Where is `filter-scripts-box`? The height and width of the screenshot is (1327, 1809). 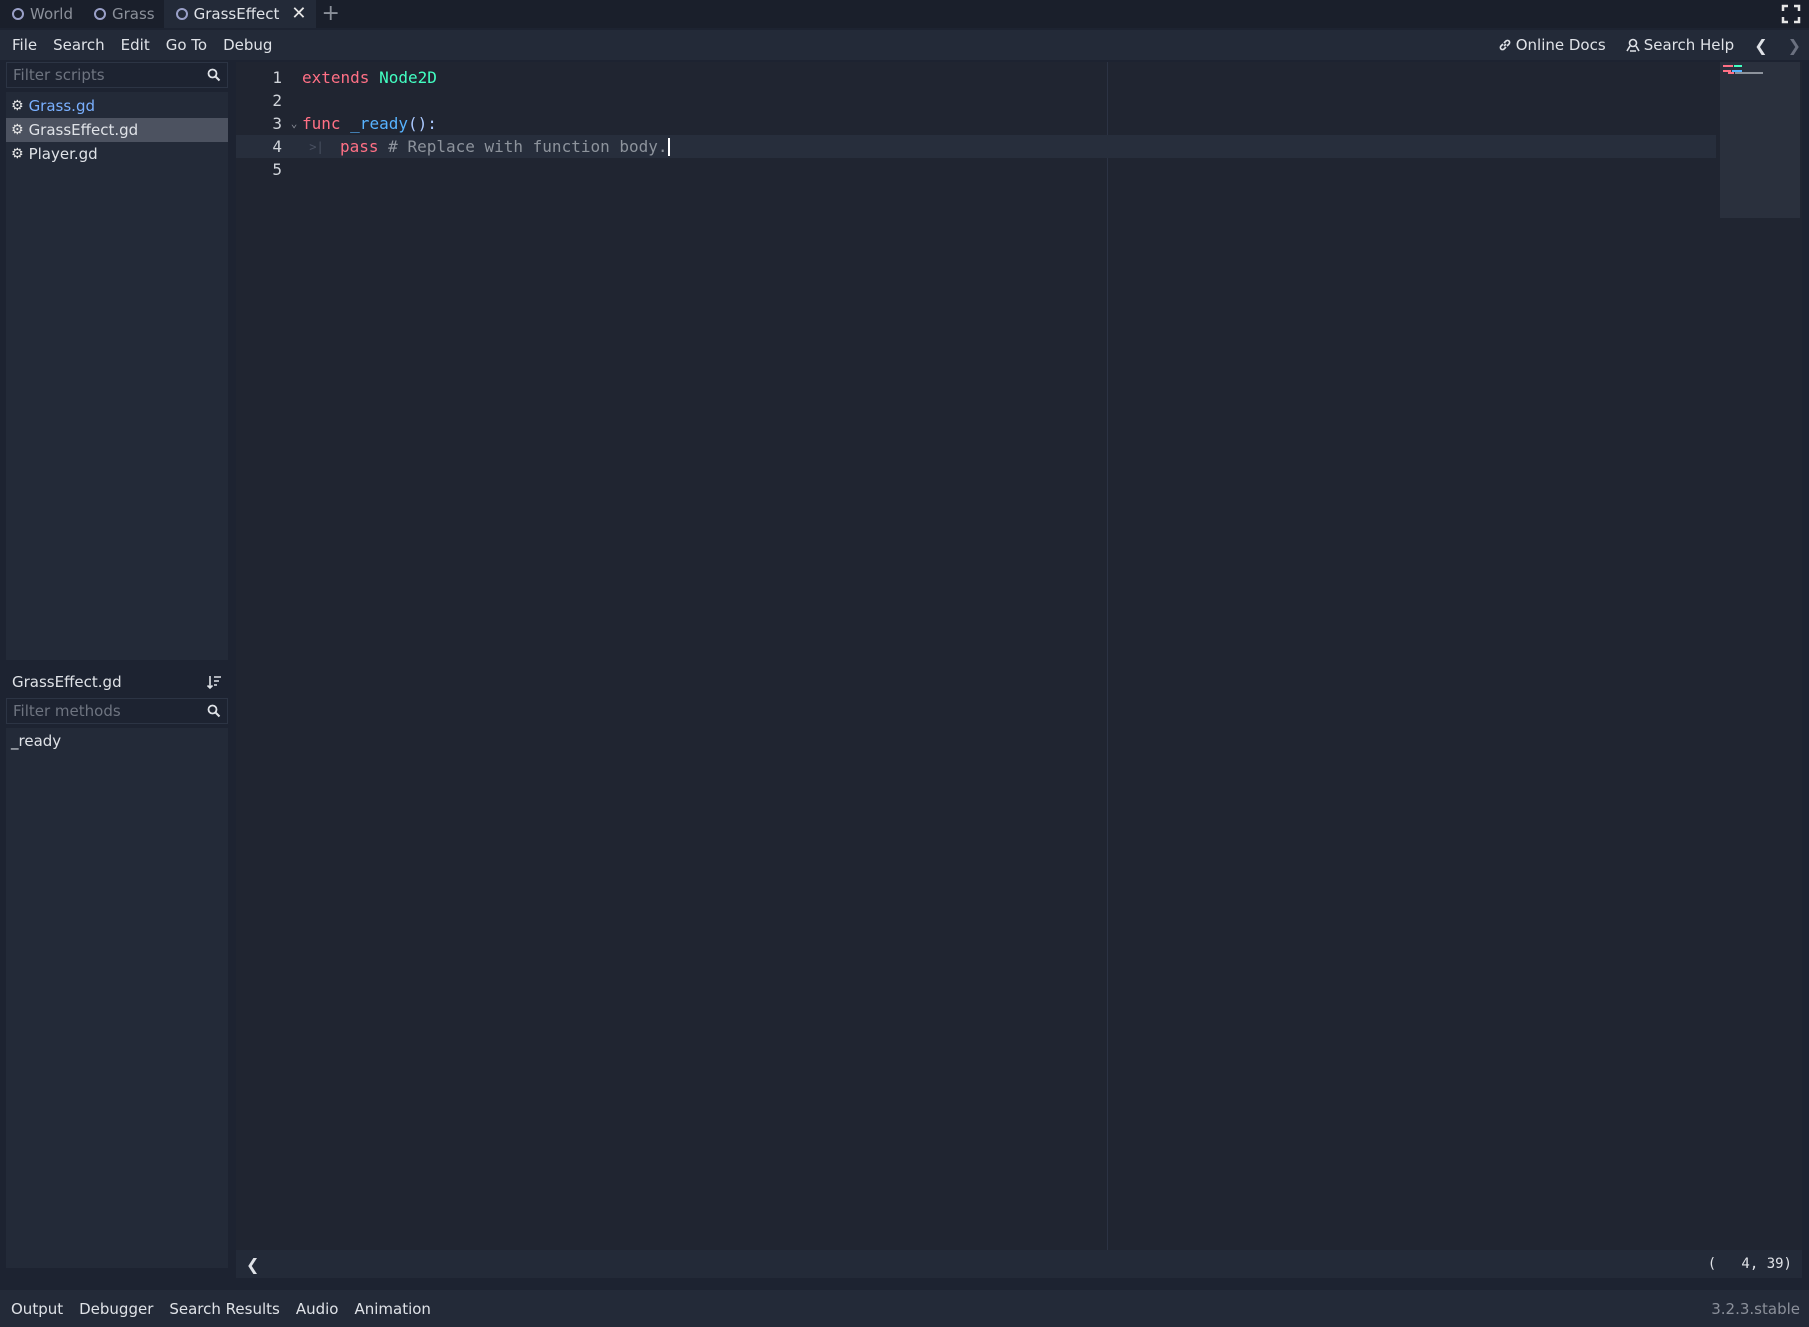
filter-scripts-box is located at coordinates (117, 75).